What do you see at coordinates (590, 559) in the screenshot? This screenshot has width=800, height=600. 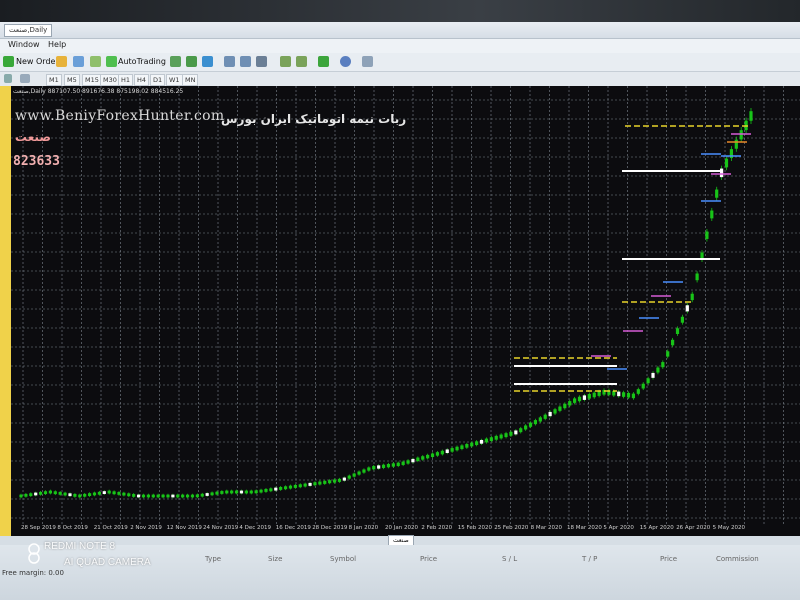 I see `col-tp: T / P` at bounding box center [590, 559].